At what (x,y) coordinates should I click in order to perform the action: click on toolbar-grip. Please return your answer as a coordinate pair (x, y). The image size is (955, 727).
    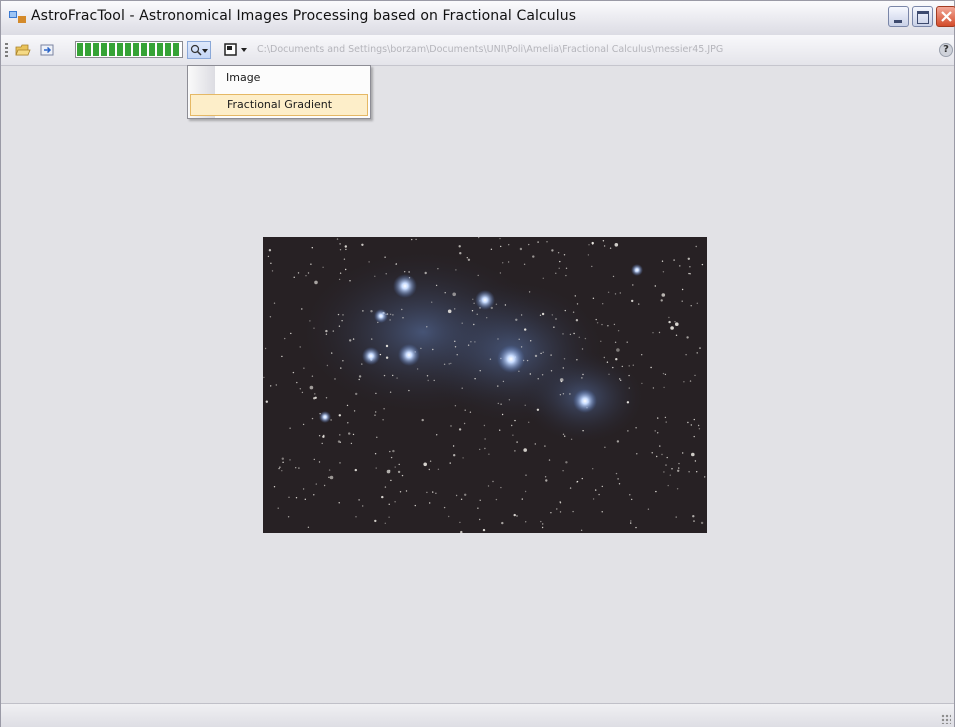
    Looking at the image, I should click on (6, 50).